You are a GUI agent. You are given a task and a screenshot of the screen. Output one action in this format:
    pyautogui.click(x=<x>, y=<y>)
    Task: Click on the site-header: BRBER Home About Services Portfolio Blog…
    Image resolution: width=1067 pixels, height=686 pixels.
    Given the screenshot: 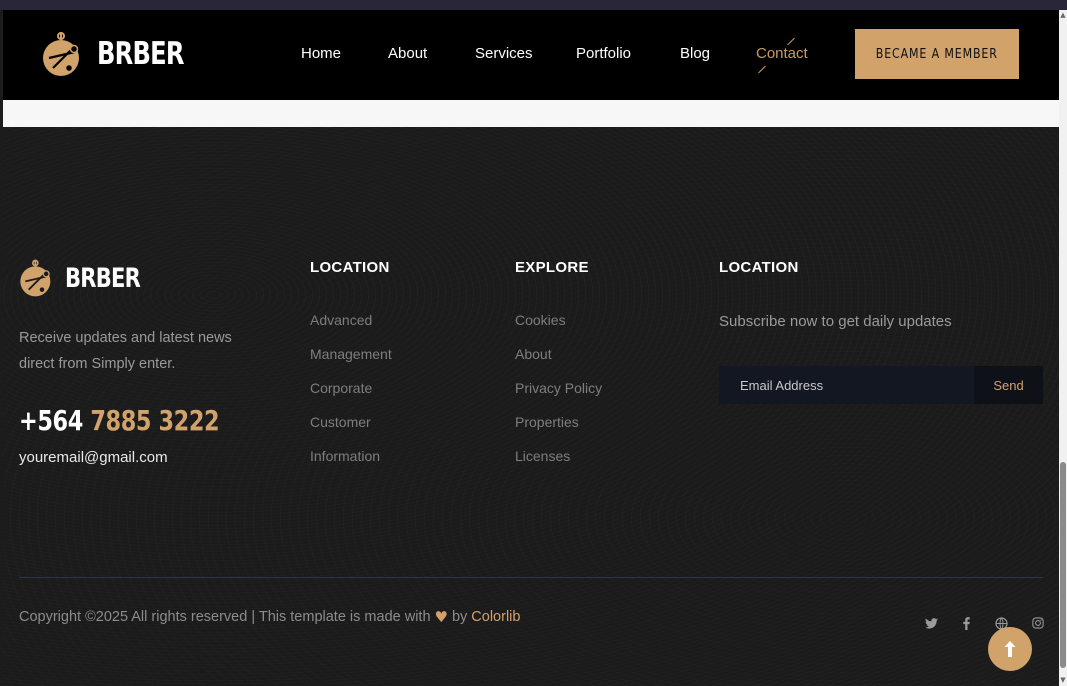 What is the action you would take?
    pyautogui.click(x=531, y=55)
    